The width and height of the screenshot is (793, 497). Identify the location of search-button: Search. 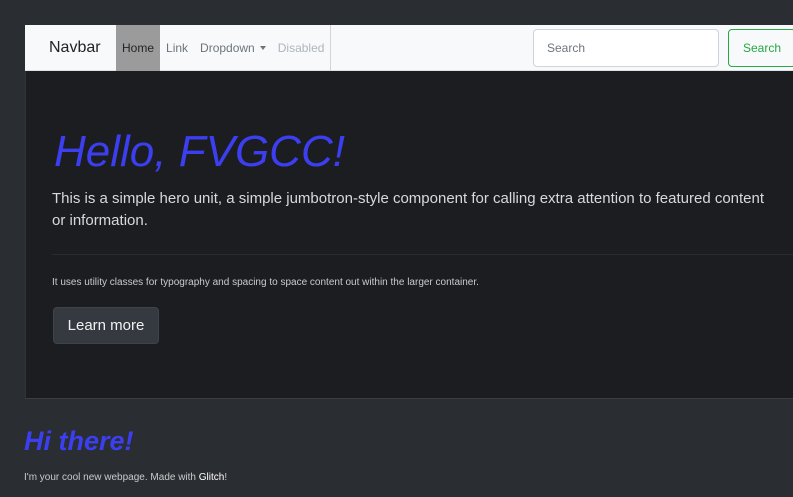
(760, 48).